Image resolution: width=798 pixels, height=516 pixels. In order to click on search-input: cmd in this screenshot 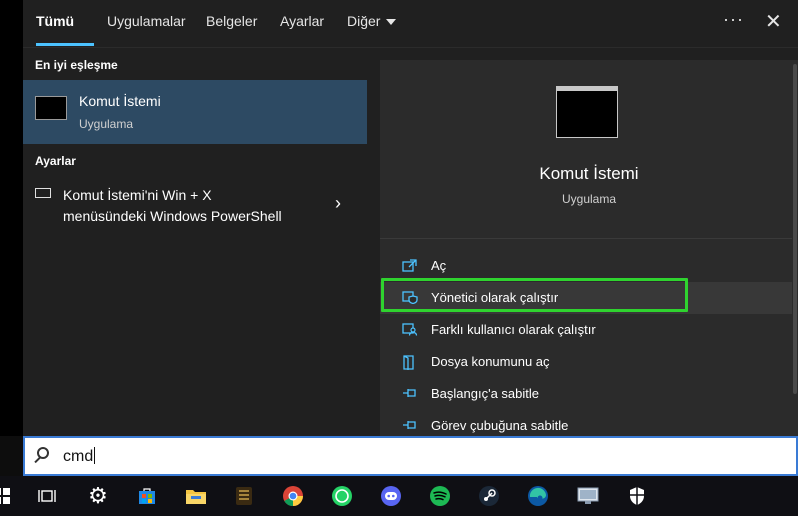, I will do `click(79, 456)`.